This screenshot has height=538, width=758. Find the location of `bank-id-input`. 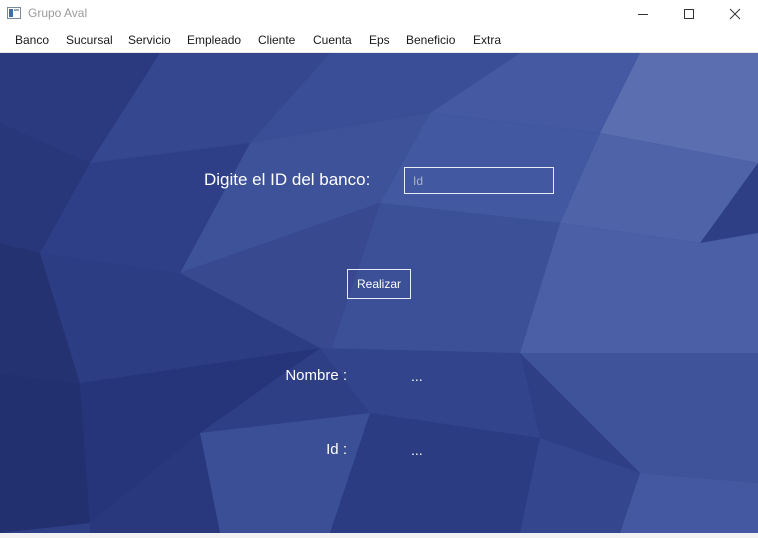

bank-id-input is located at coordinates (479, 180).